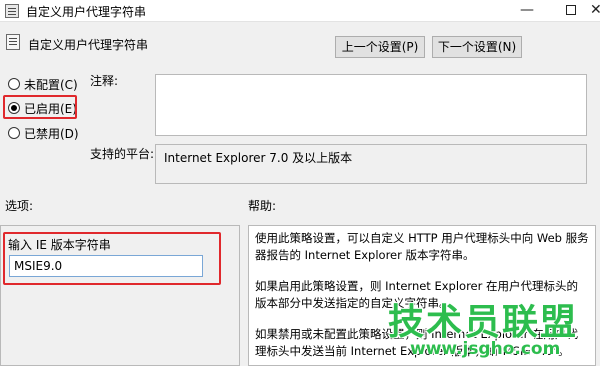  I want to click on maximize-icon, so click(571, 10).